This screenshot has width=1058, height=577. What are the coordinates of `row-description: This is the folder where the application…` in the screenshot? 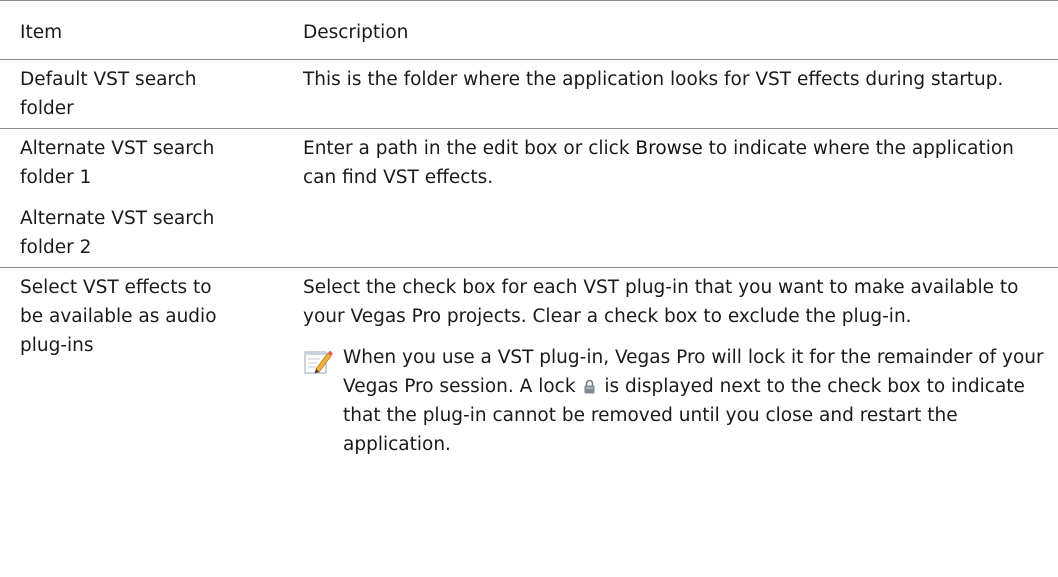 It's located at (653, 79).